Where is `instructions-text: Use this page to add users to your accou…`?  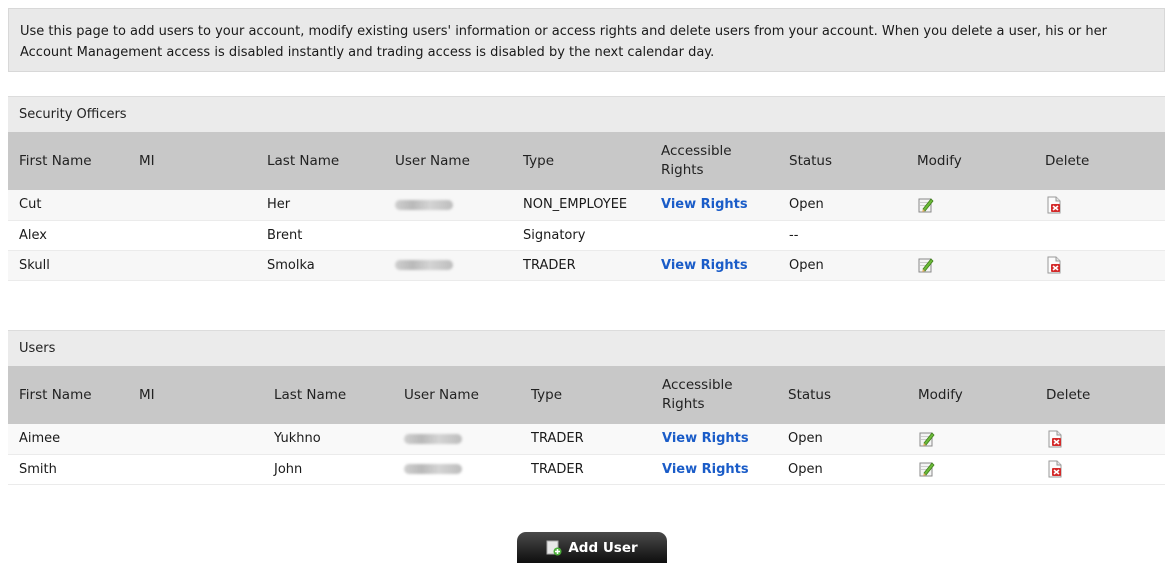 instructions-text: Use this page to add users to your accou… is located at coordinates (563, 42).